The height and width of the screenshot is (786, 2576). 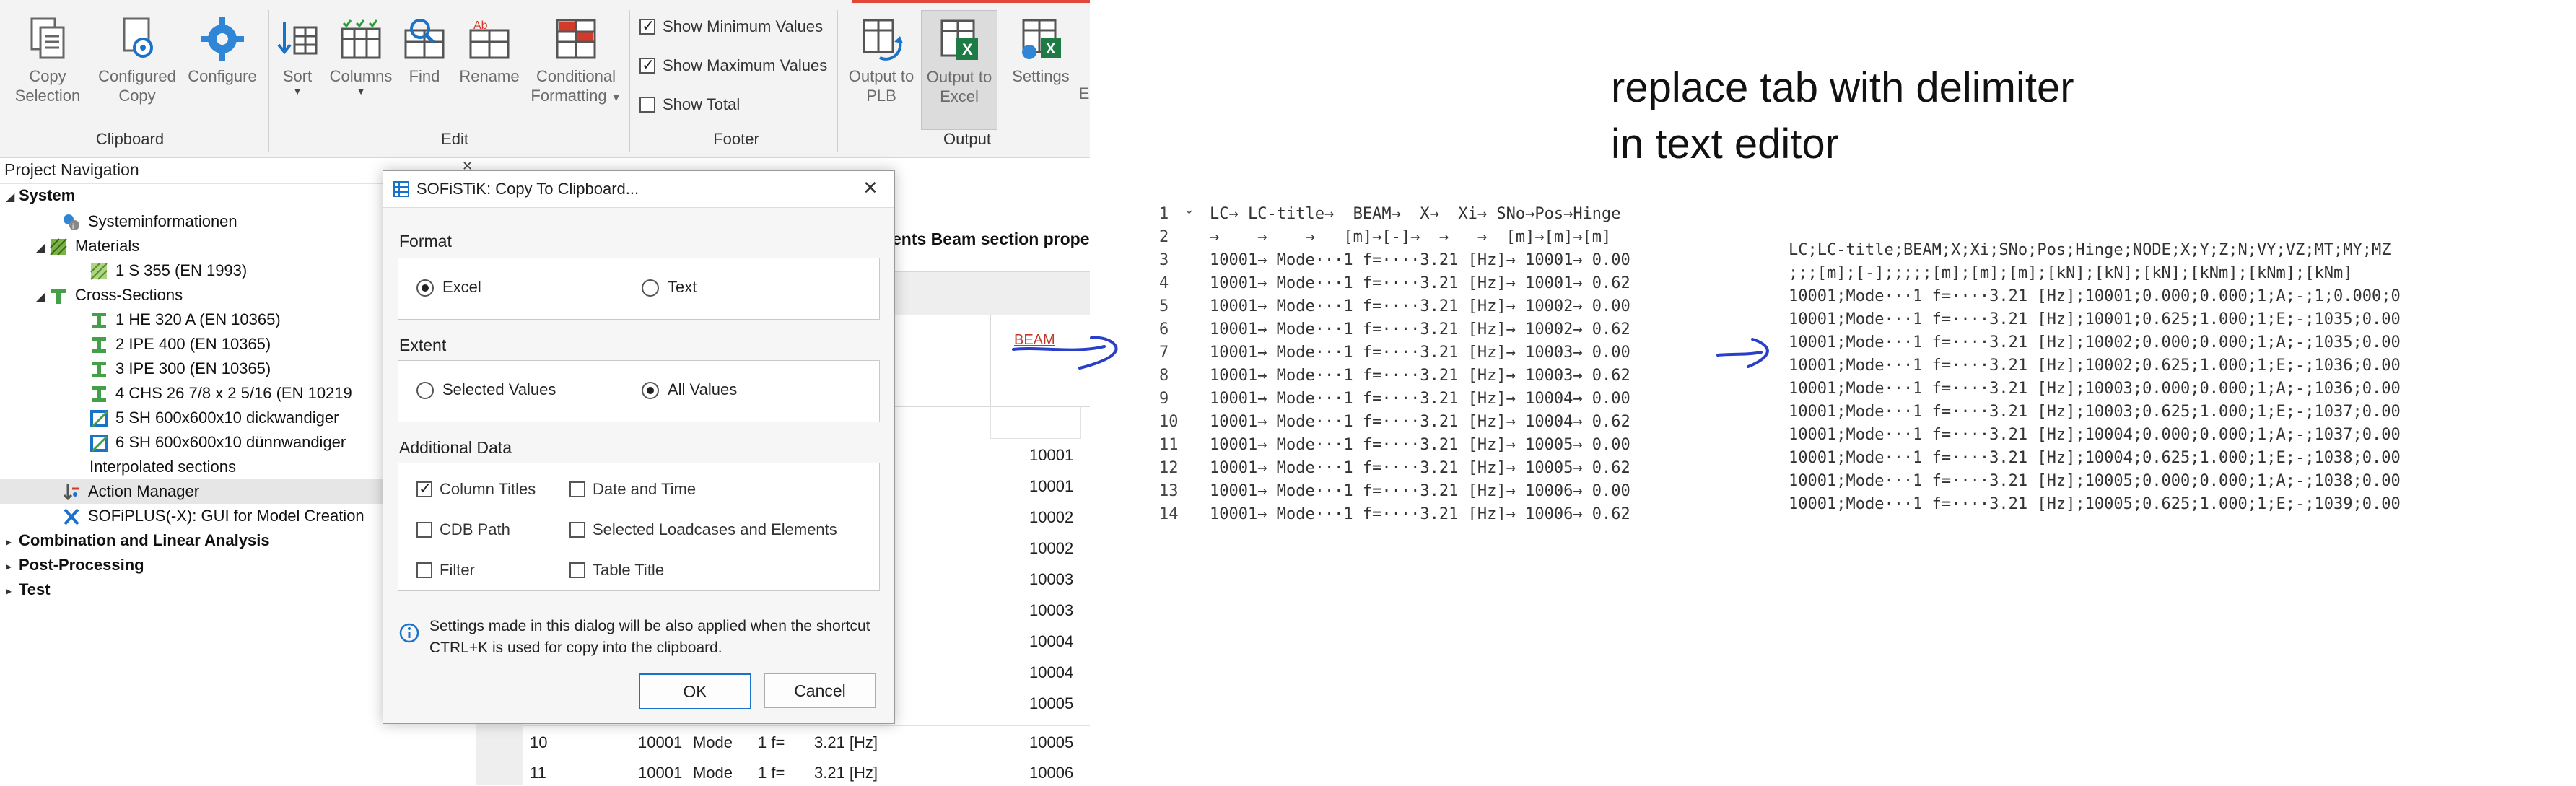 I want to click on row-number: 10, so click(x=539, y=742).